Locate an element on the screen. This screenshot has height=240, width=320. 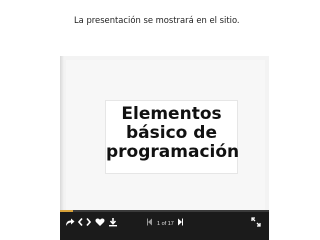
share-icon is located at coordinates (70, 222).